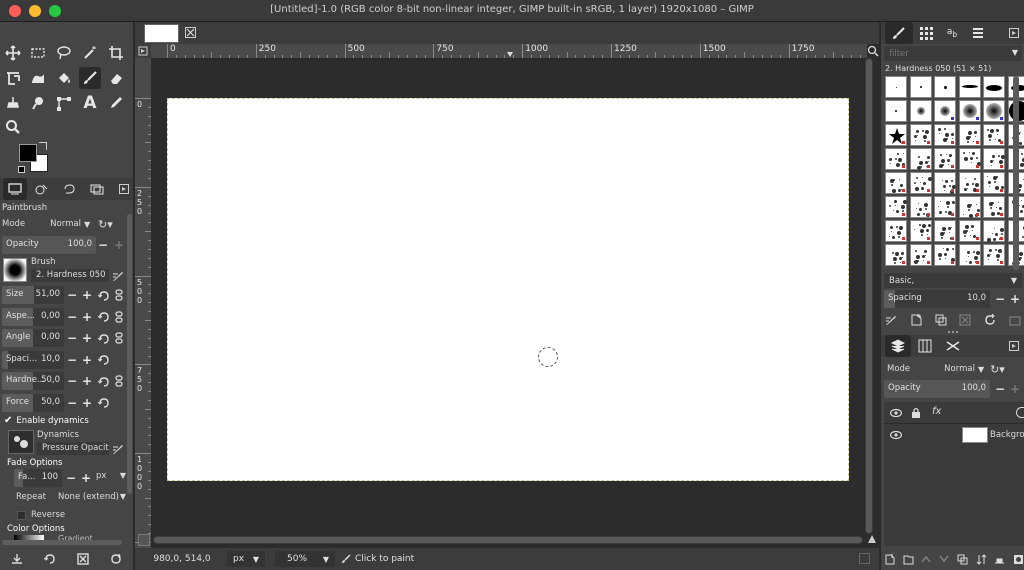  Describe the element at coordinates (21, 442) in the screenshot. I see `dynamics-preview` at that location.